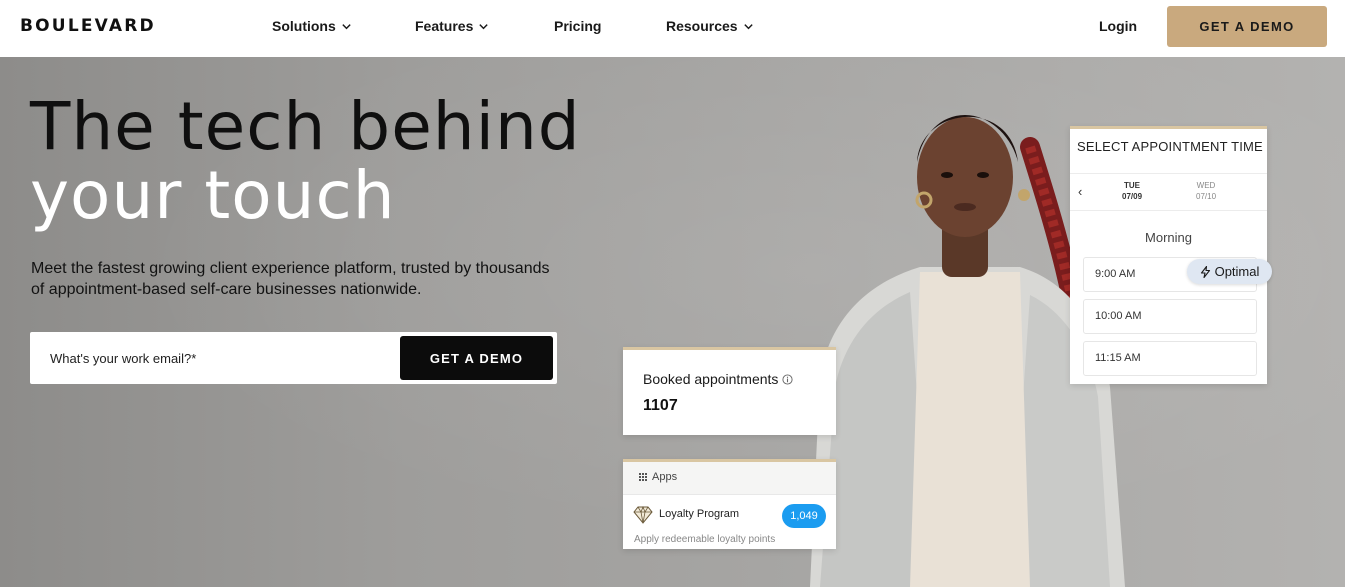  What do you see at coordinates (1170, 358) in the screenshot?
I see `time-slot: 11:15 AM` at bounding box center [1170, 358].